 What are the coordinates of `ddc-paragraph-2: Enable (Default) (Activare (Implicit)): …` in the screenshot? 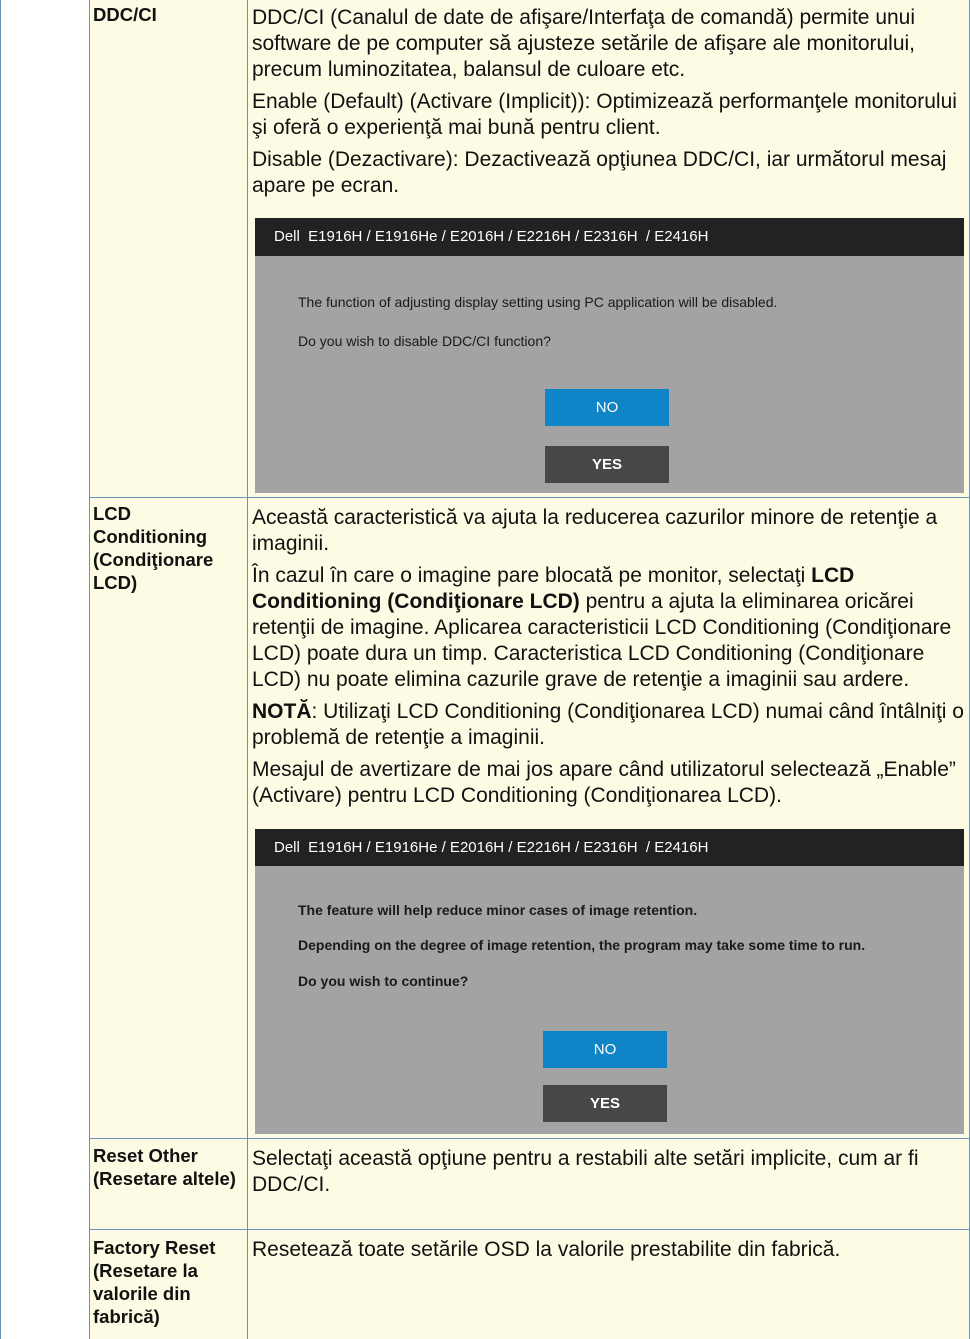 It's located at (604, 114).